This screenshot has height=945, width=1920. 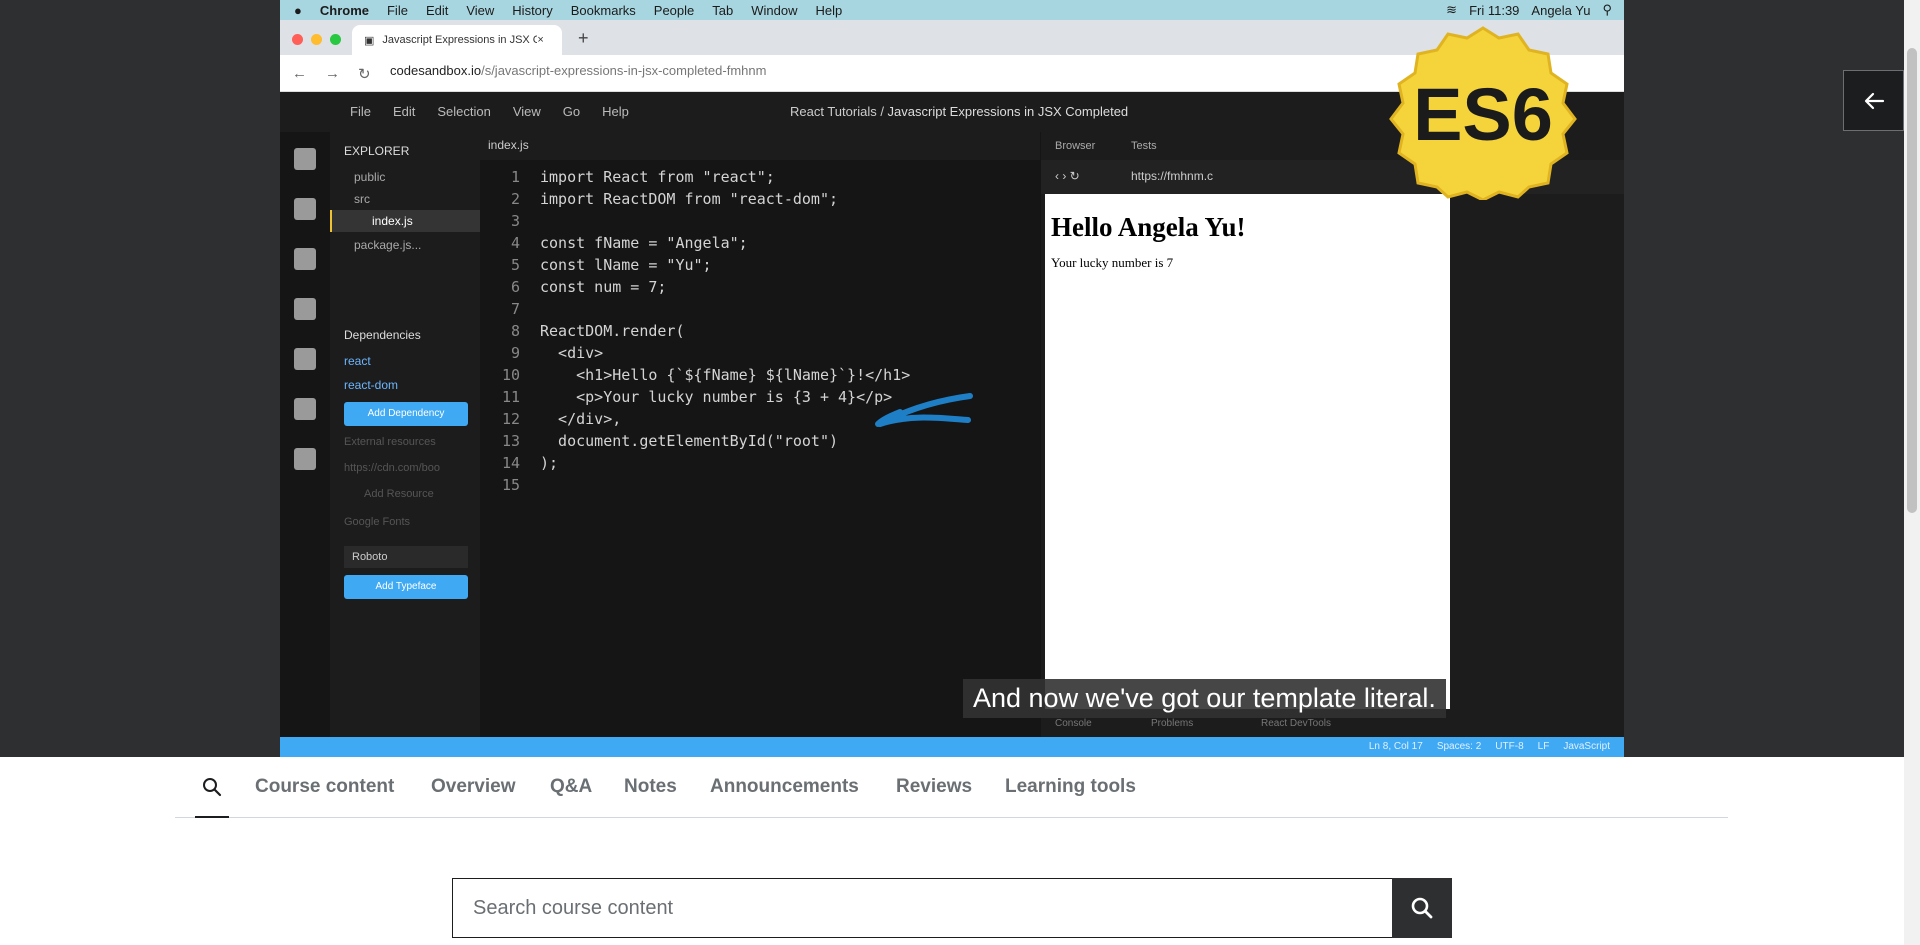 What do you see at coordinates (1529, 10) in the screenshot?
I see `mac-status-area: ≋ Fri 11:39 Angela Yu ⚲` at bounding box center [1529, 10].